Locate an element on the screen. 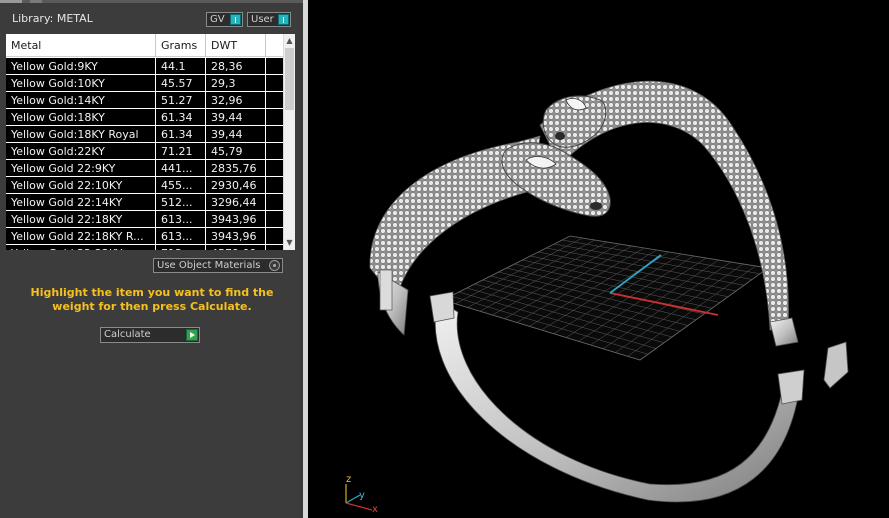 This screenshot has width=889, height=518. radio-icon is located at coordinates (274, 265).